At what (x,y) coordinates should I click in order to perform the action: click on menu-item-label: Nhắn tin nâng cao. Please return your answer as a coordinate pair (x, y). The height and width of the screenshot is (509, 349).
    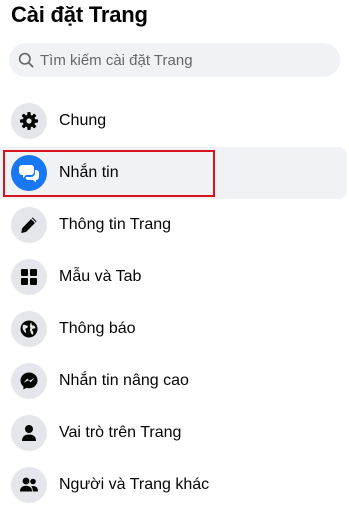
    Looking at the image, I should click on (124, 380).